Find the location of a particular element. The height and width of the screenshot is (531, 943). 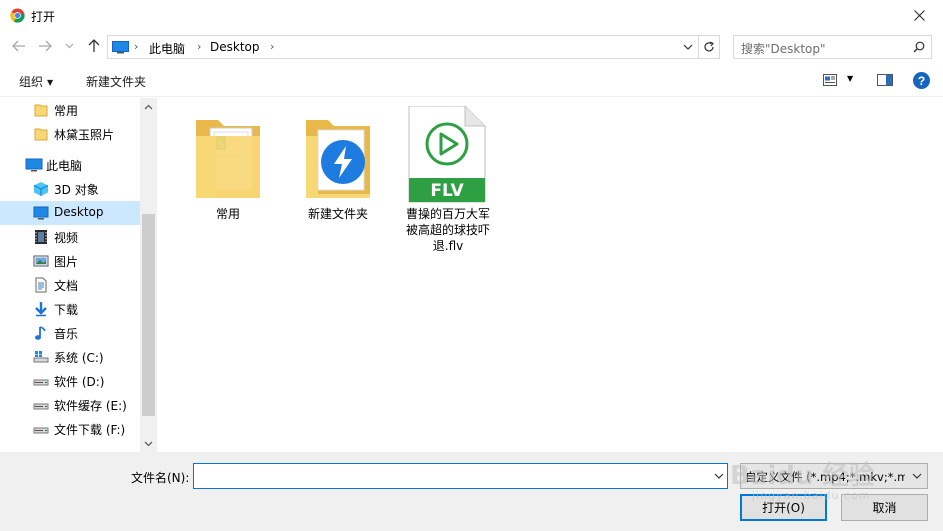

address-bar: › 此电脑 › Desktop › is located at coordinates (403, 47).